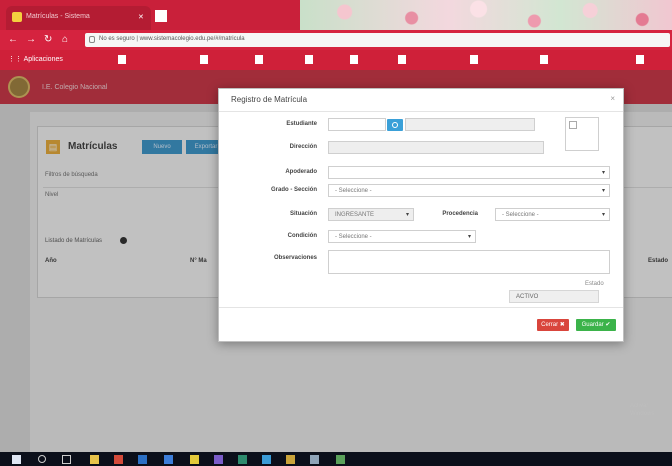 The image size is (672, 466). What do you see at coordinates (303, 147) in the screenshot?
I see `address-label: Dirección` at bounding box center [303, 147].